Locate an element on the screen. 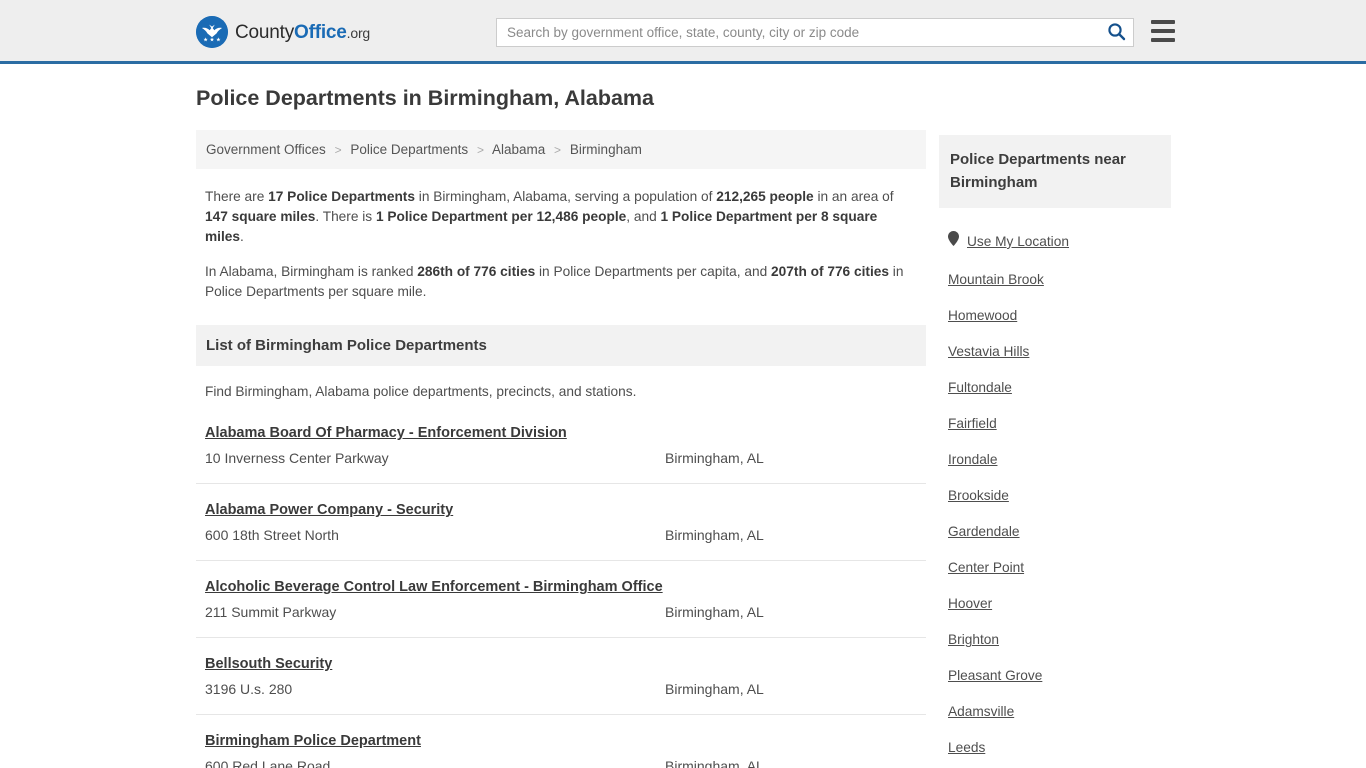  list-item-details: 211 Summit Parkway Birmingham, AL is located at coordinates (561, 612).